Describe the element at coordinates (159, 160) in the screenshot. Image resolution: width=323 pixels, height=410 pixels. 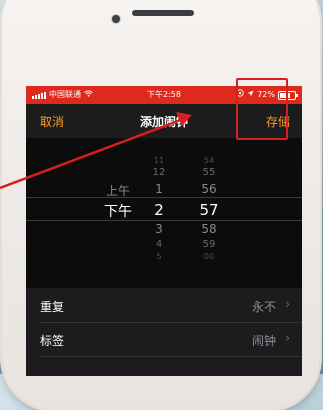
I see `picker-option: 11` at that location.